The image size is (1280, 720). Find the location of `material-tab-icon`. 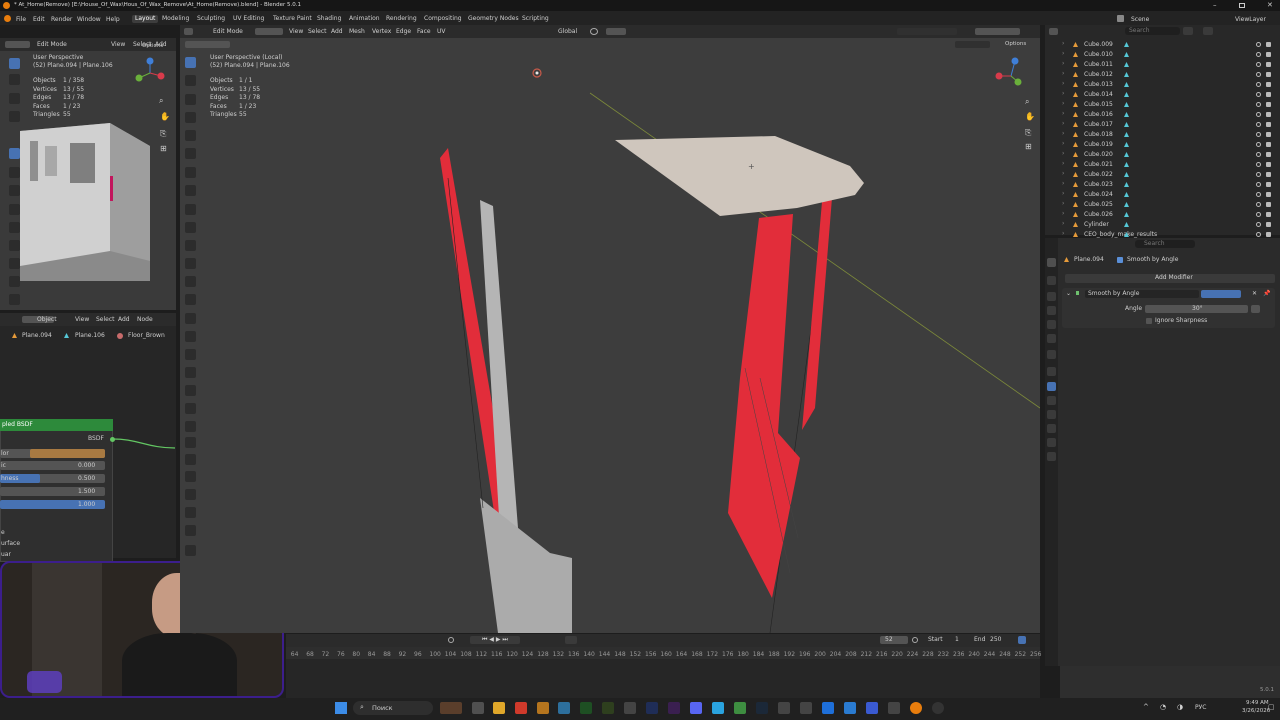

material-tab-icon is located at coordinates (1051, 456).